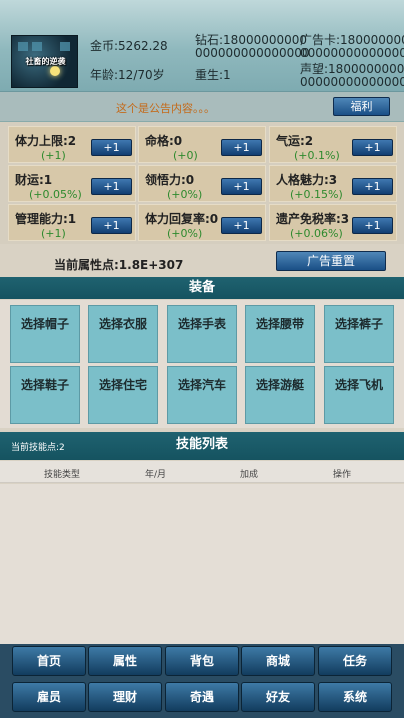 The image size is (404, 718). I want to click on equip-slot-house: 选择住宅, so click(123, 395).